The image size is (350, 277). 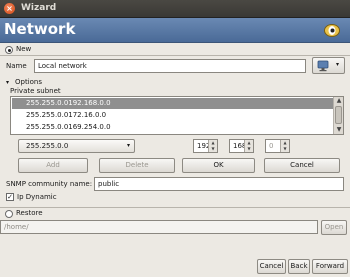 What do you see at coordinates (10, 197) in the screenshot?
I see `ip-dynamic-checkbox: ✓` at bounding box center [10, 197].